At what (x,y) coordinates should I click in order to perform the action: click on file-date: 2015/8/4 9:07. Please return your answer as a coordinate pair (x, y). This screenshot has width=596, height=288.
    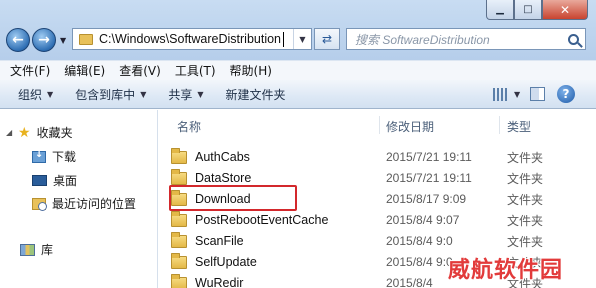
    Looking at the image, I should click on (423, 220).